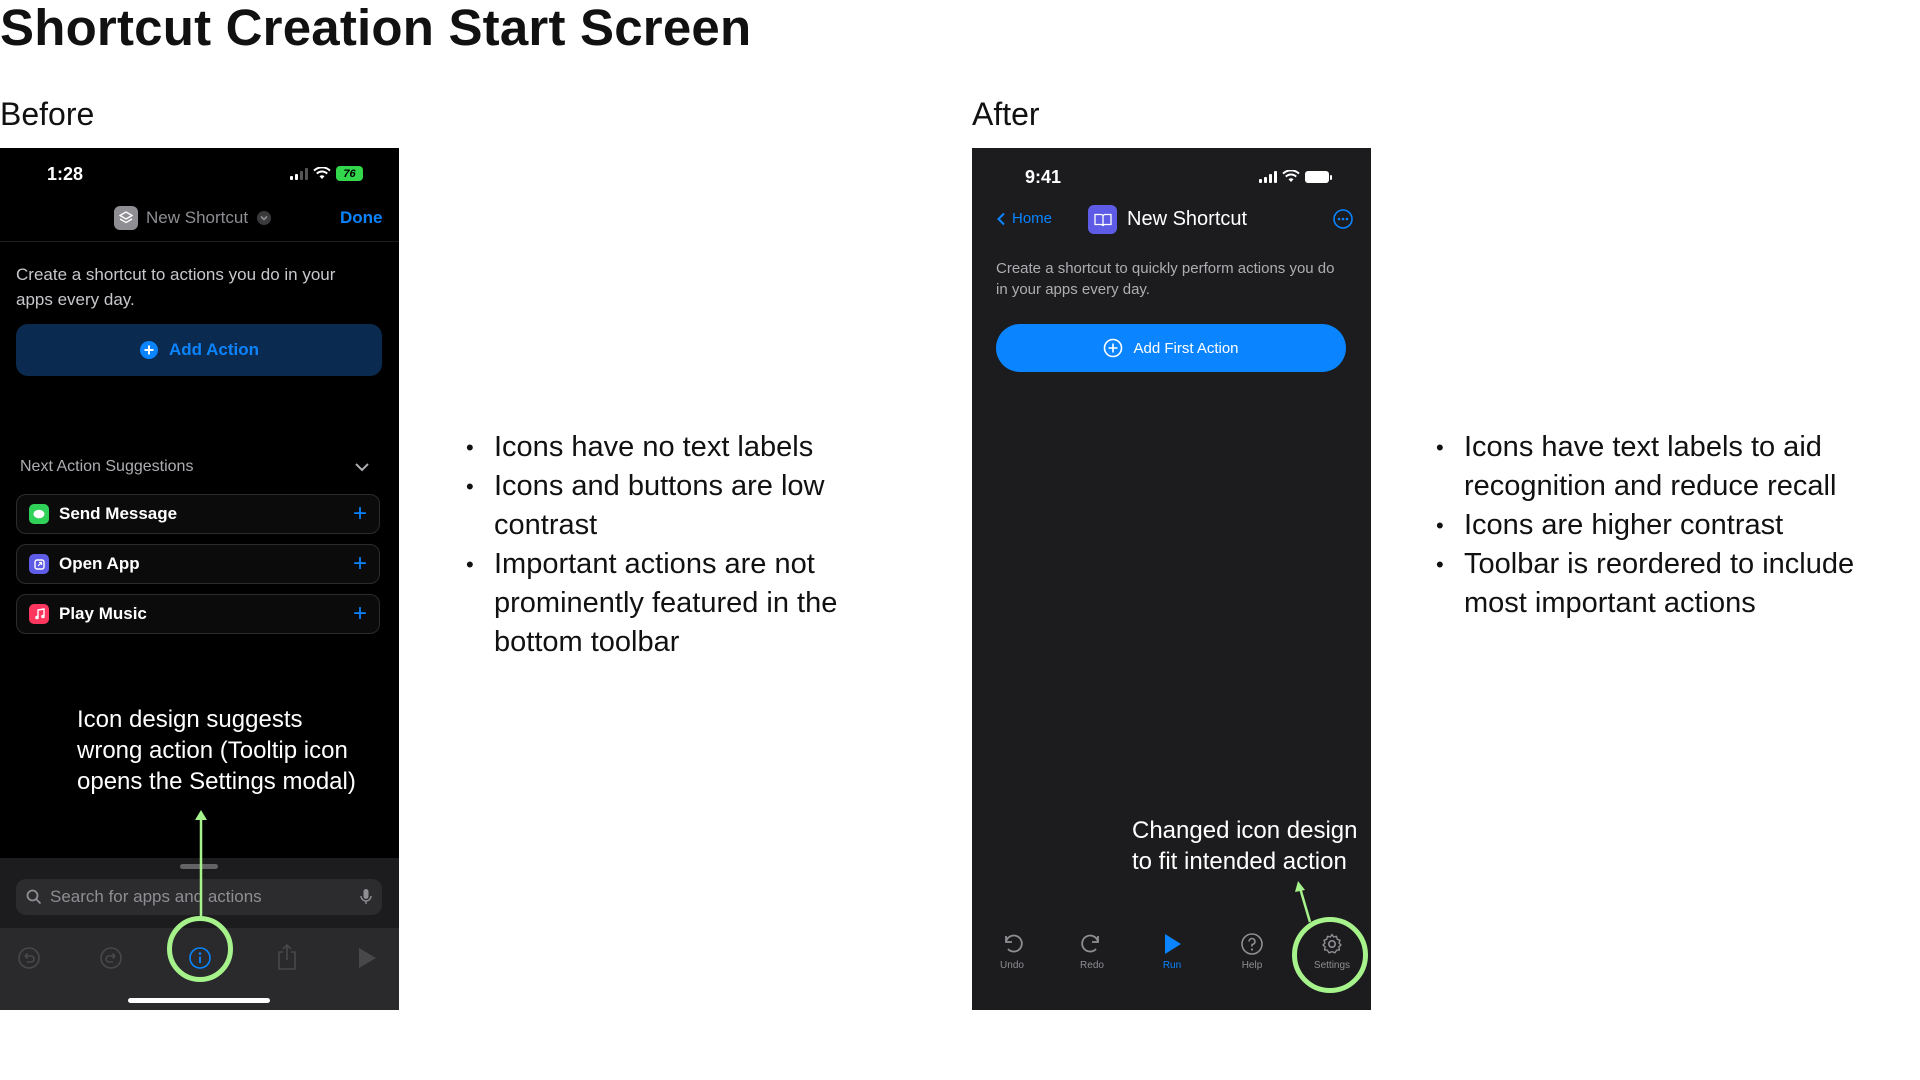 The image size is (1920, 1080). What do you see at coordinates (198, 614) in the screenshot?
I see `suggestion-row: Play Music +` at bounding box center [198, 614].